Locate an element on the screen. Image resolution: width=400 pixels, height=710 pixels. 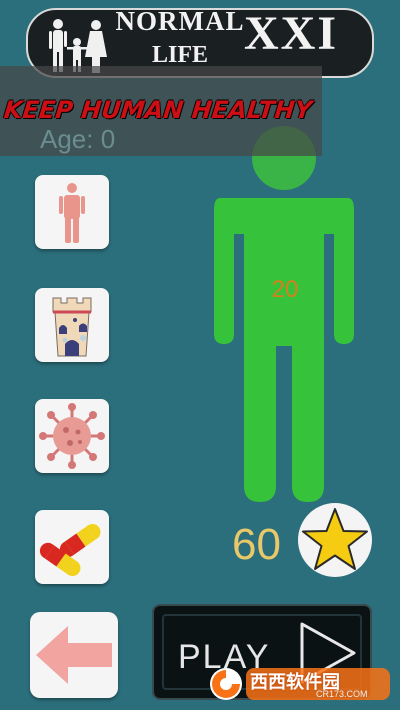
menu-person-button is located at coordinates (72, 212).